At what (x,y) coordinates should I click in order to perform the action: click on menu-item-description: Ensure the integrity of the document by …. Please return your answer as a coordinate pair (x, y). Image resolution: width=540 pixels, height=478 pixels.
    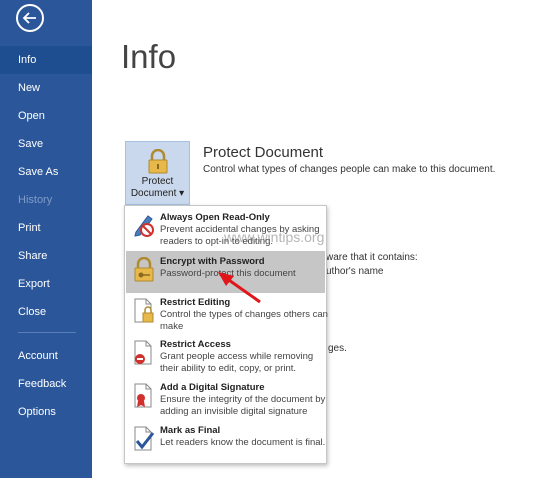
    Looking at the image, I should click on (243, 405).